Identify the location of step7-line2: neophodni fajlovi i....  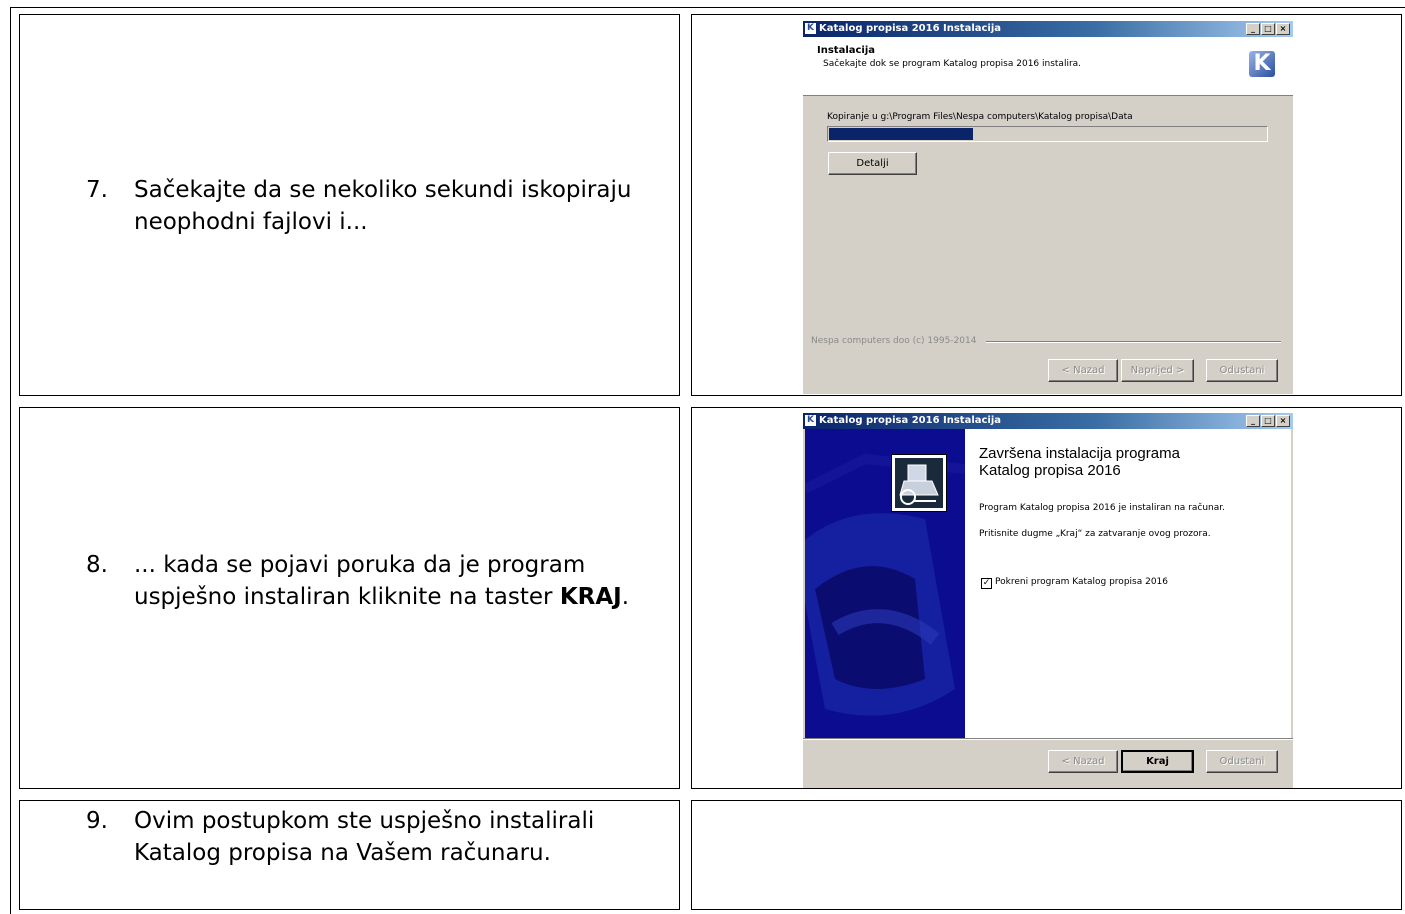
(251, 222).